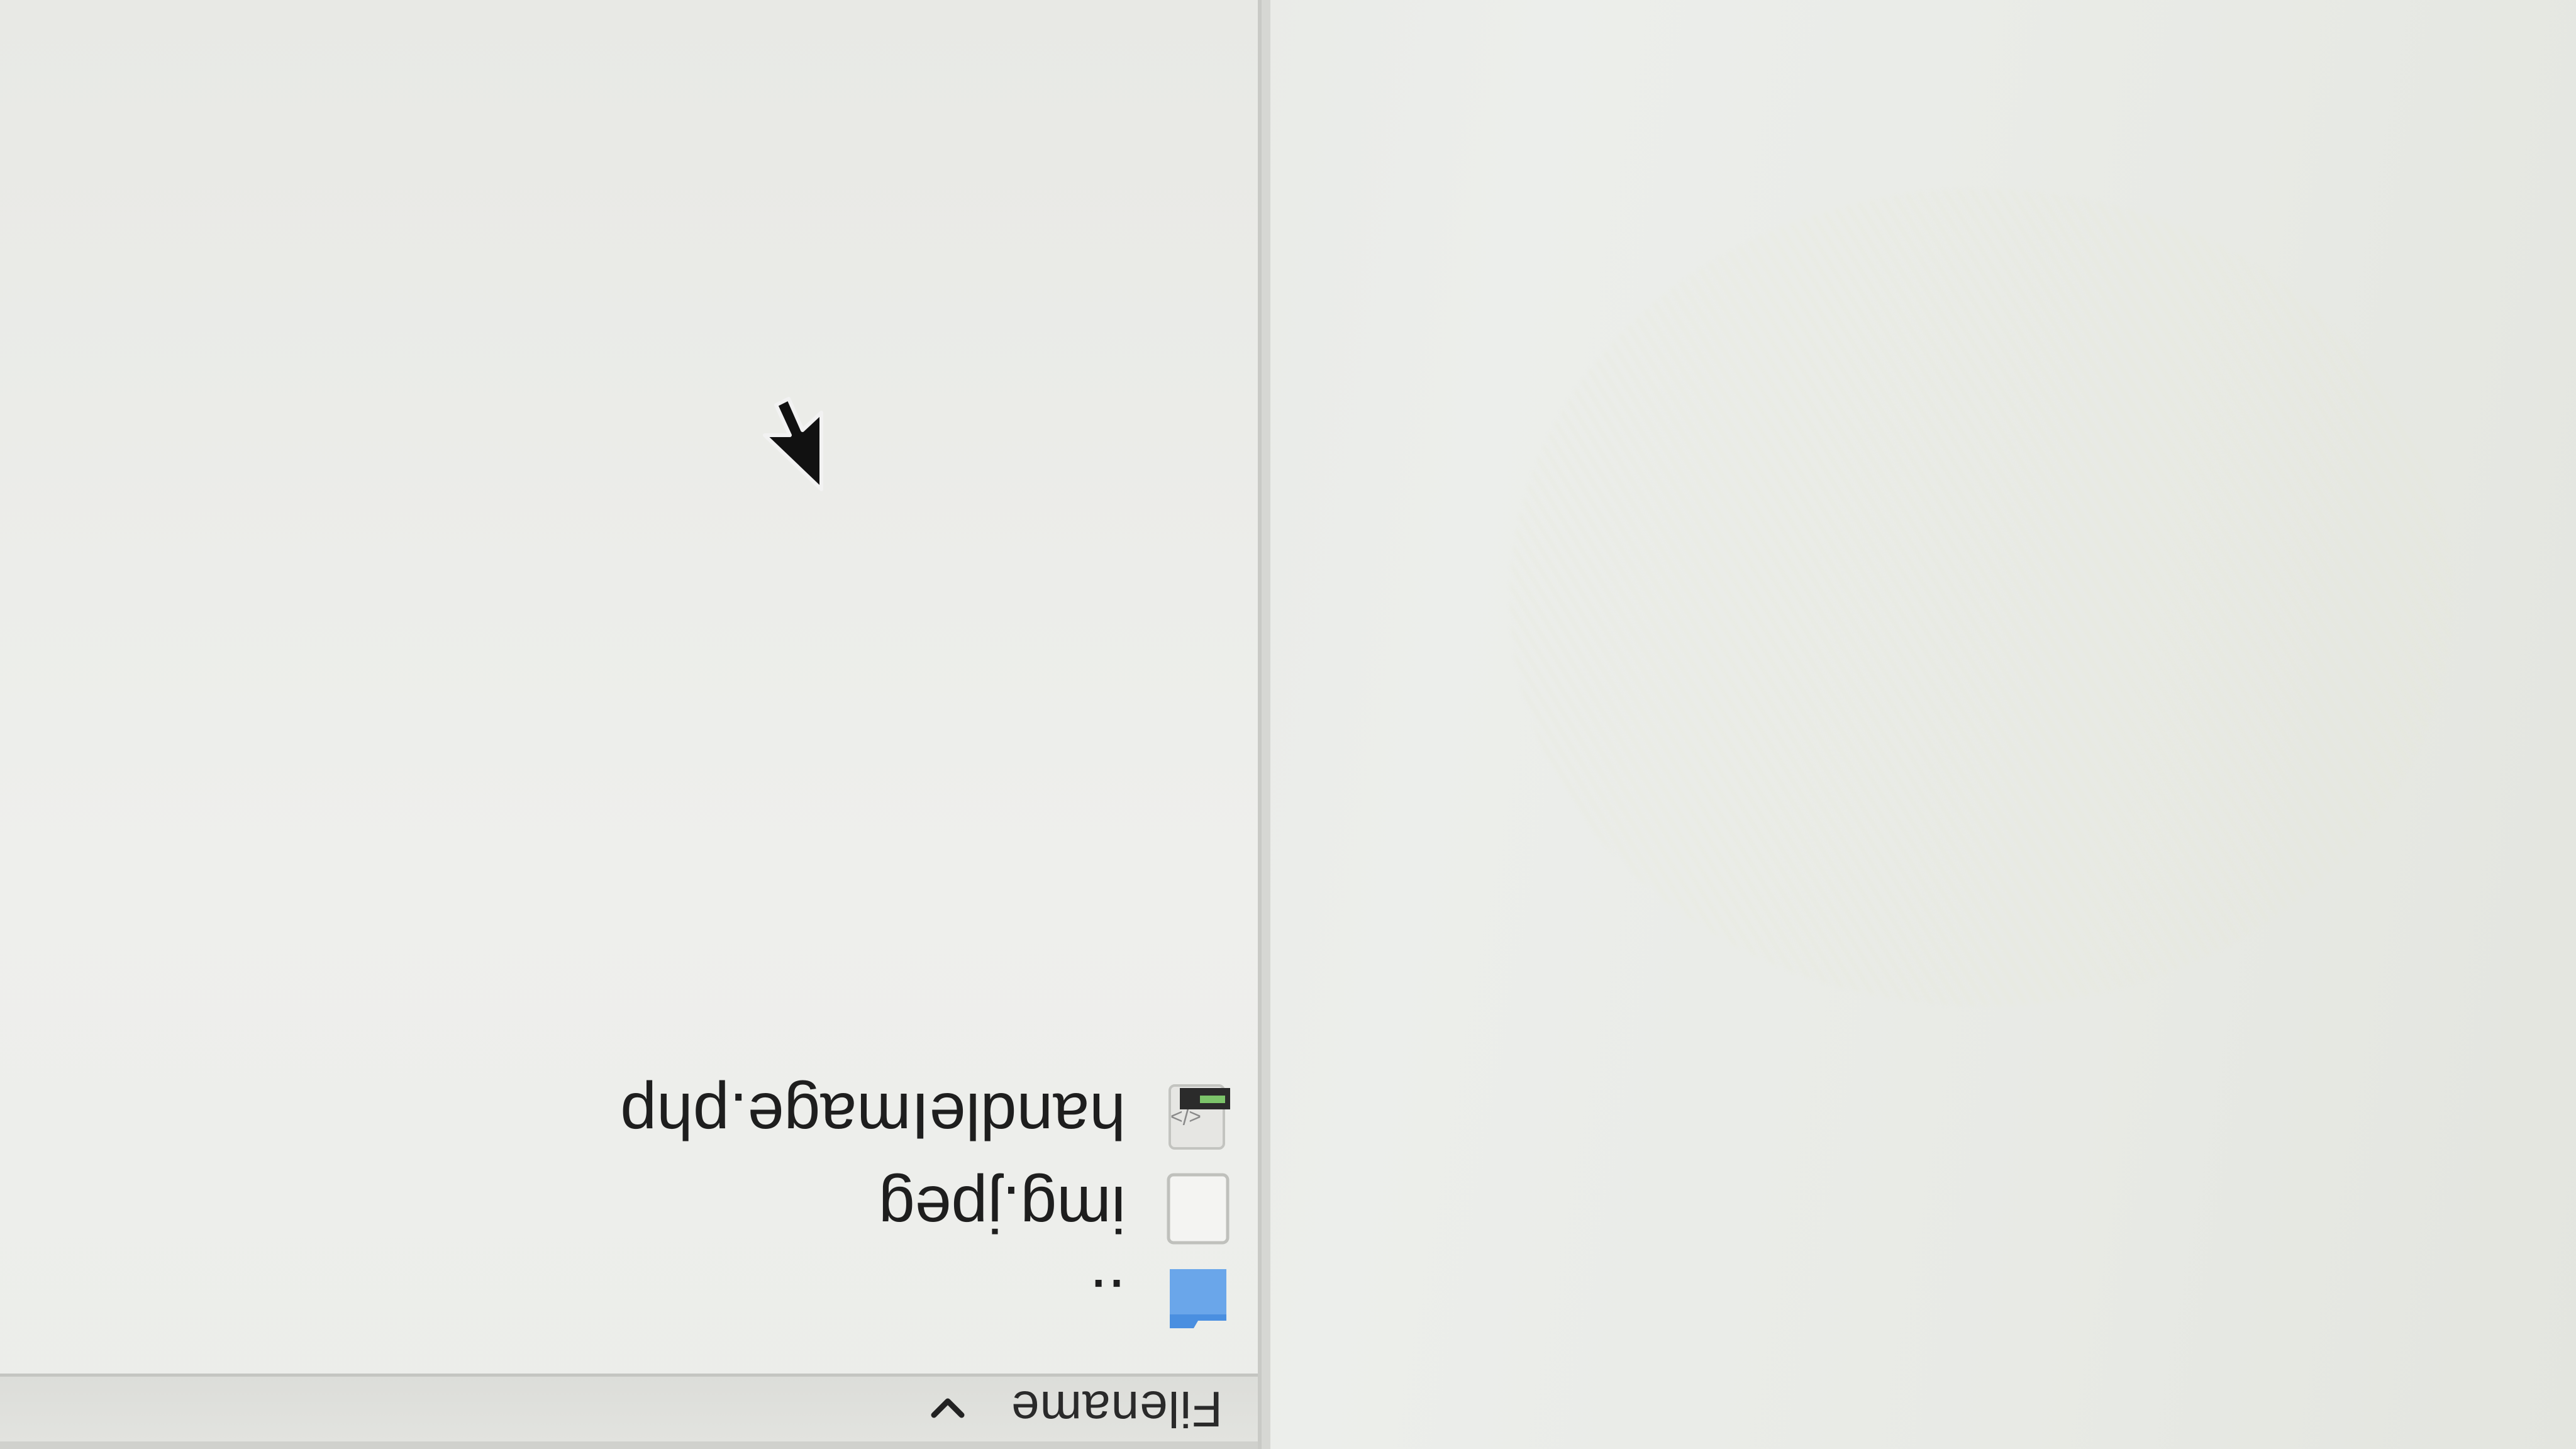  Describe the element at coordinates (1198, 1302) in the screenshot. I see `parent-folder-icon` at that location.